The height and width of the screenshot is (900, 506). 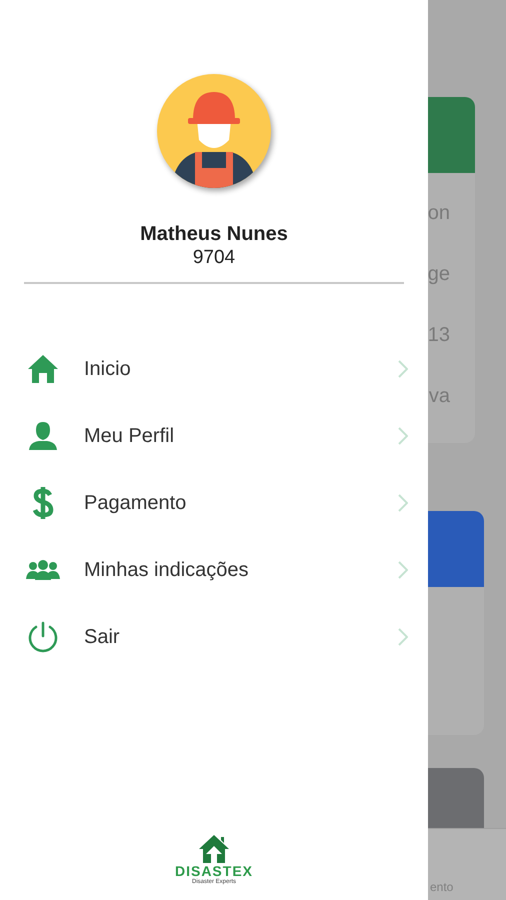 I want to click on home-icon, so click(x=43, y=369).